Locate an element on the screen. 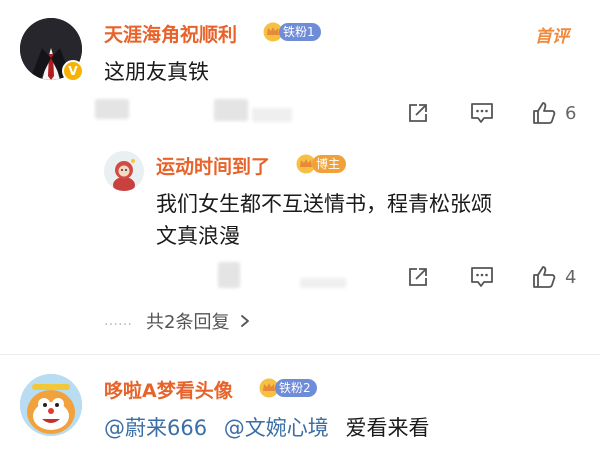  like-button: 4 is located at coordinates (553, 277).